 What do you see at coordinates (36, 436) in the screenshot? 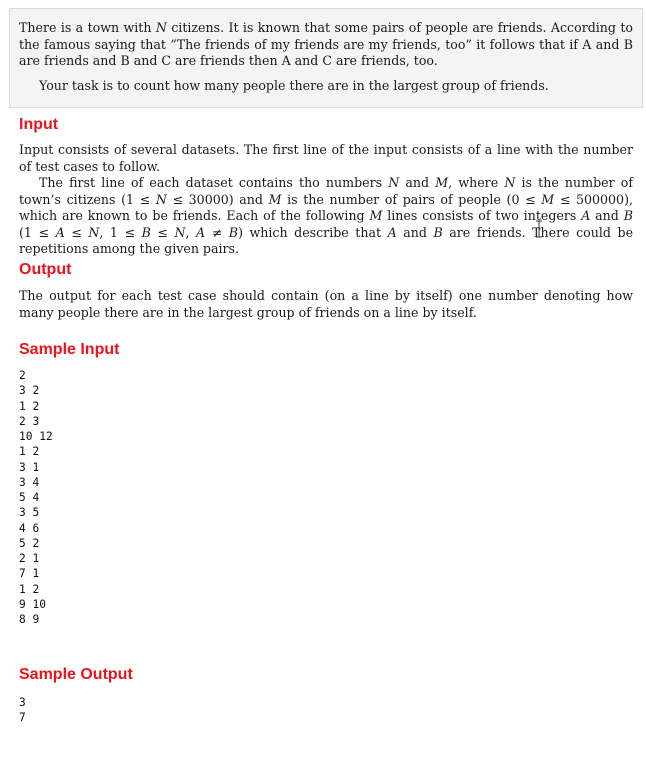
I see `sample-input-line: 10 12` at bounding box center [36, 436].